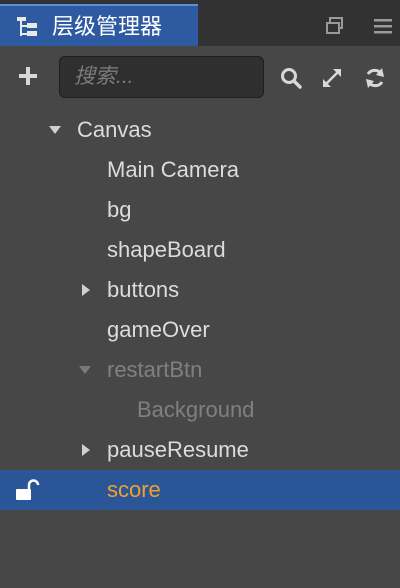 The image size is (400, 588). What do you see at coordinates (200, 210) in the screenshot?
I see `tree-node-bg: bg` at bounding box center [200, 210].